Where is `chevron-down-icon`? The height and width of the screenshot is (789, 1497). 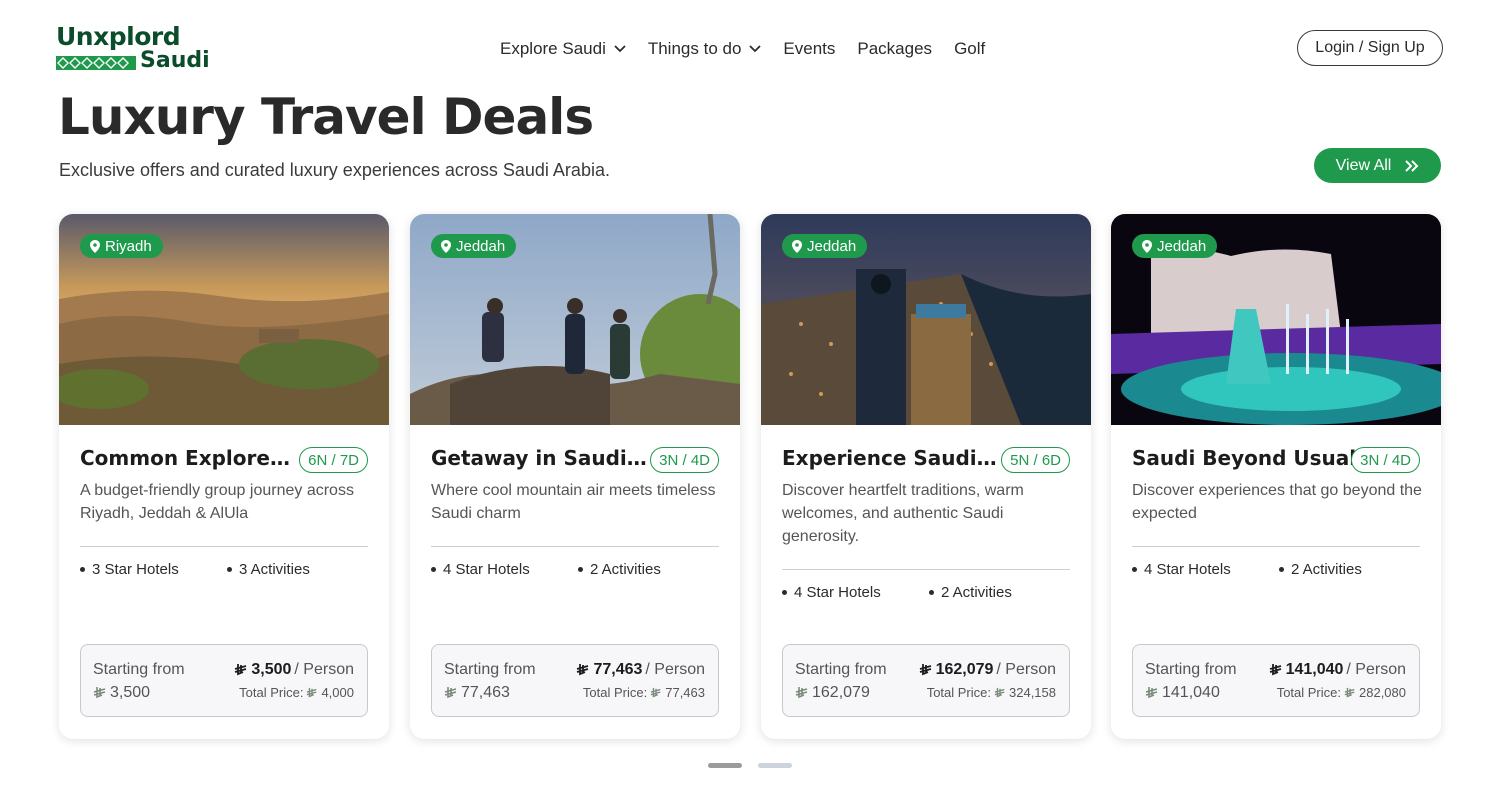 chevron-down-icon is located at coordinates (620, 49).